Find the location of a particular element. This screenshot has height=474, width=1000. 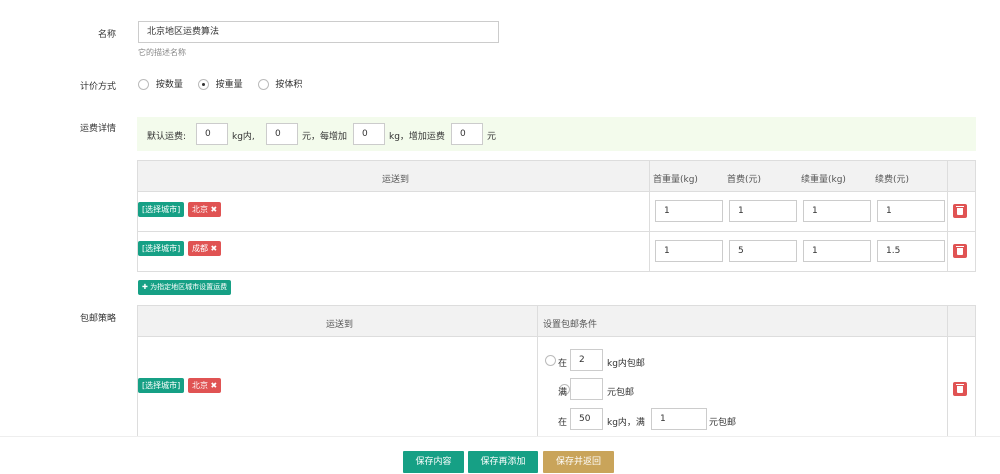

radio-by-weight-label: 按重量 is located at coordinates (229, 85).